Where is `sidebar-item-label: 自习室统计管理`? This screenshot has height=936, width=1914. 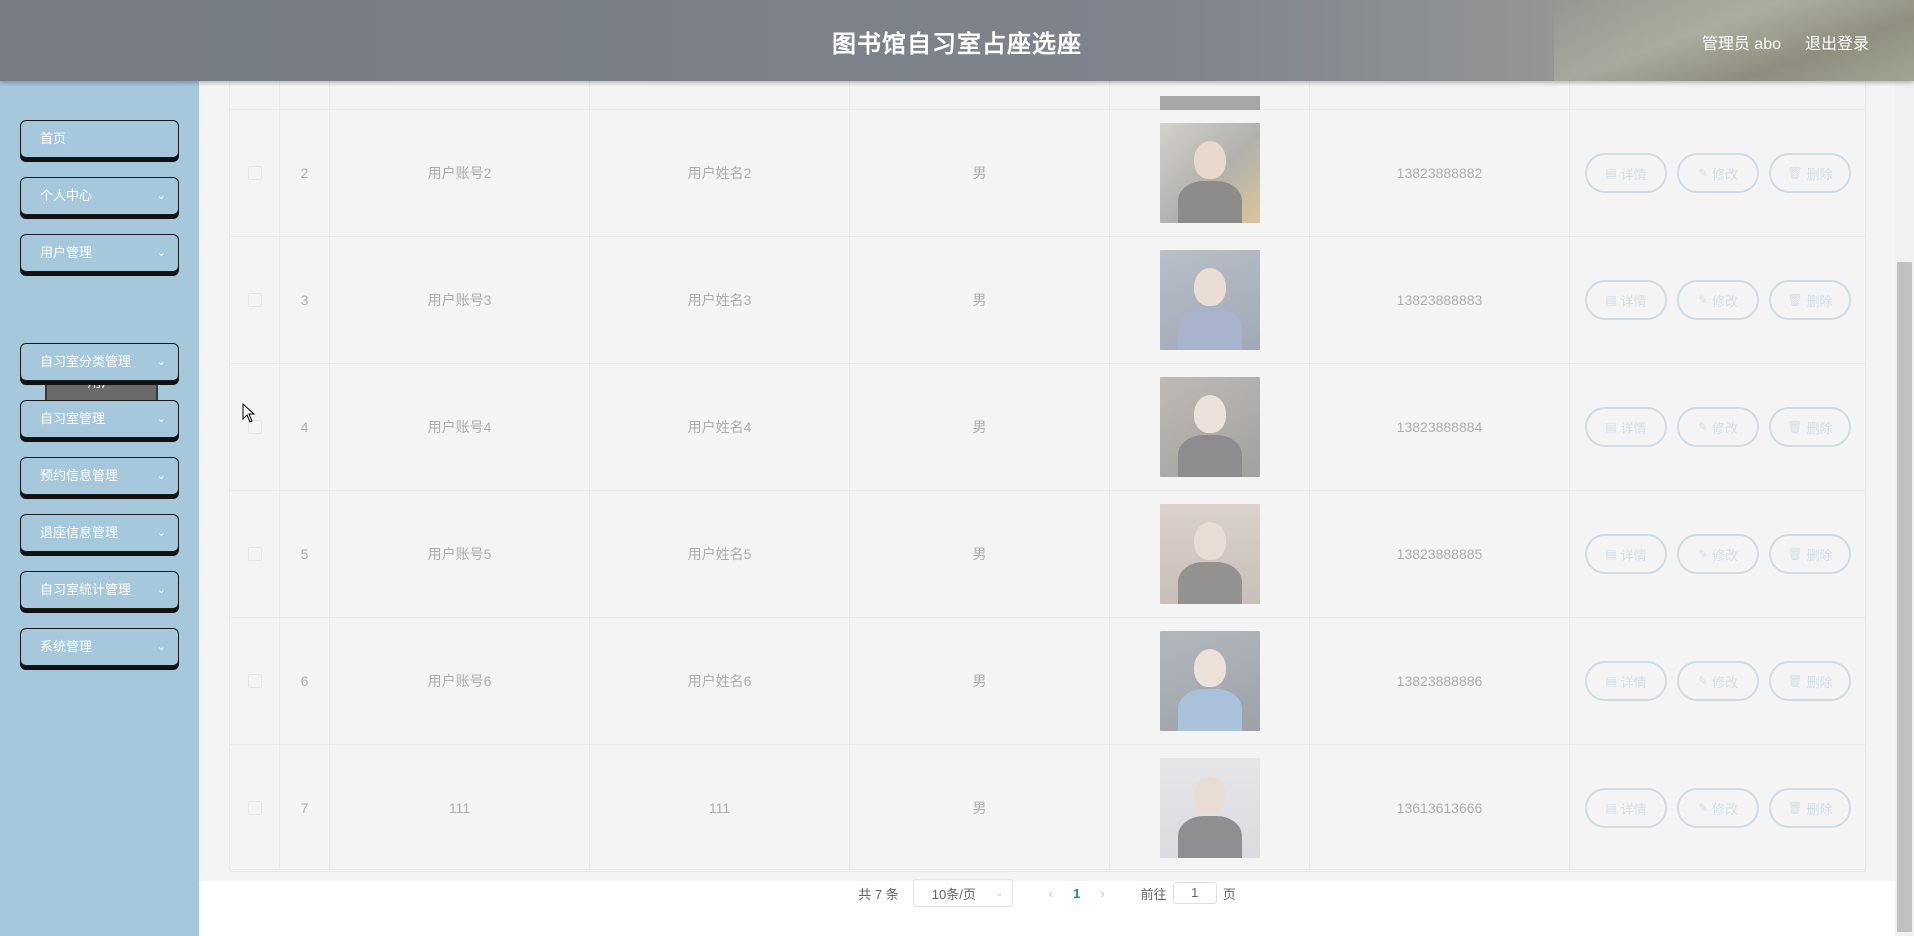 sidebar-item-label: 自习室统计管理 is located at coordinates (86, 589).